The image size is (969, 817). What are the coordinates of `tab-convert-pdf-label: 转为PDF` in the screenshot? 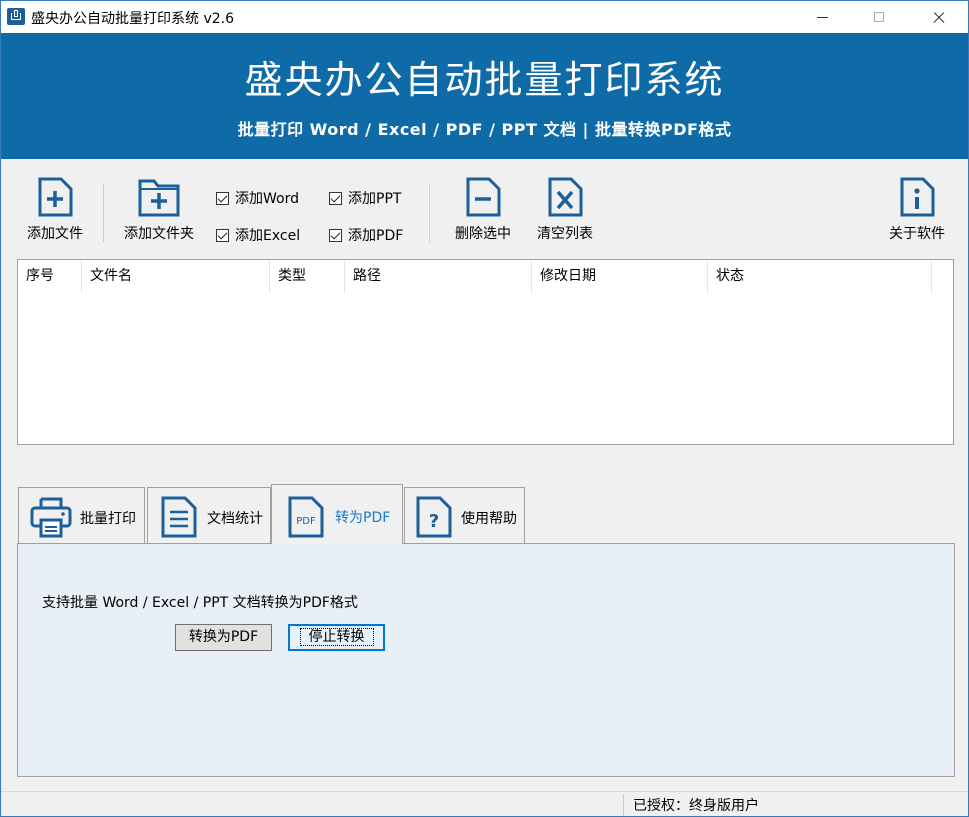 It's located at (363, 518).